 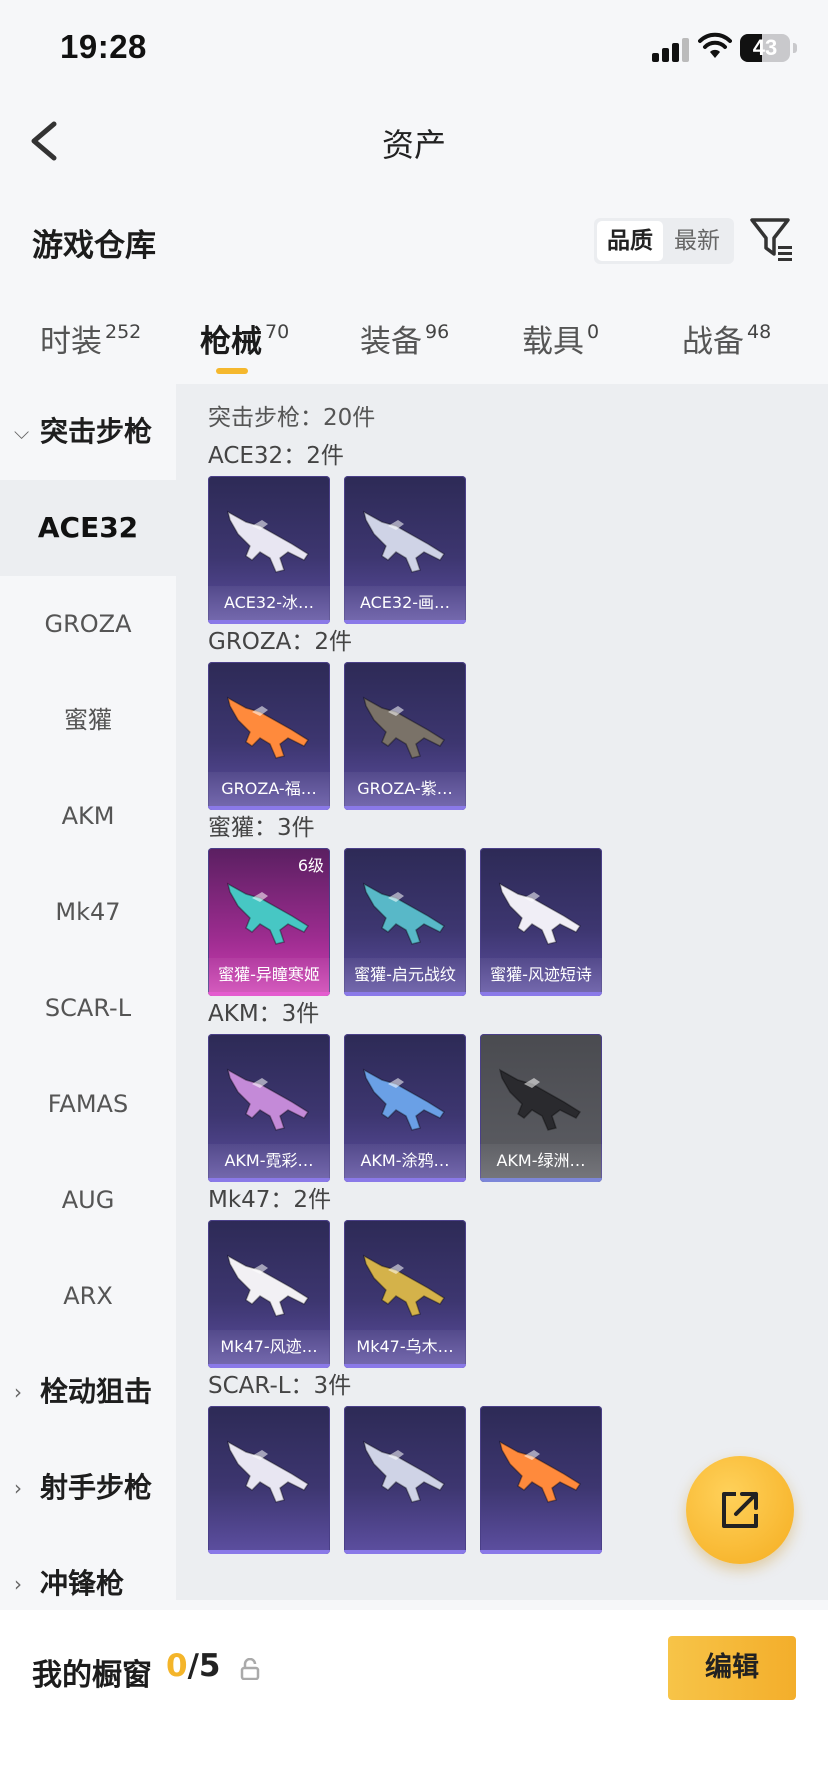 What do you see at coordinates (726, 340) in the screenshot?
I see `tab-supplies: 战备 48` at bounding box center [726, 340].